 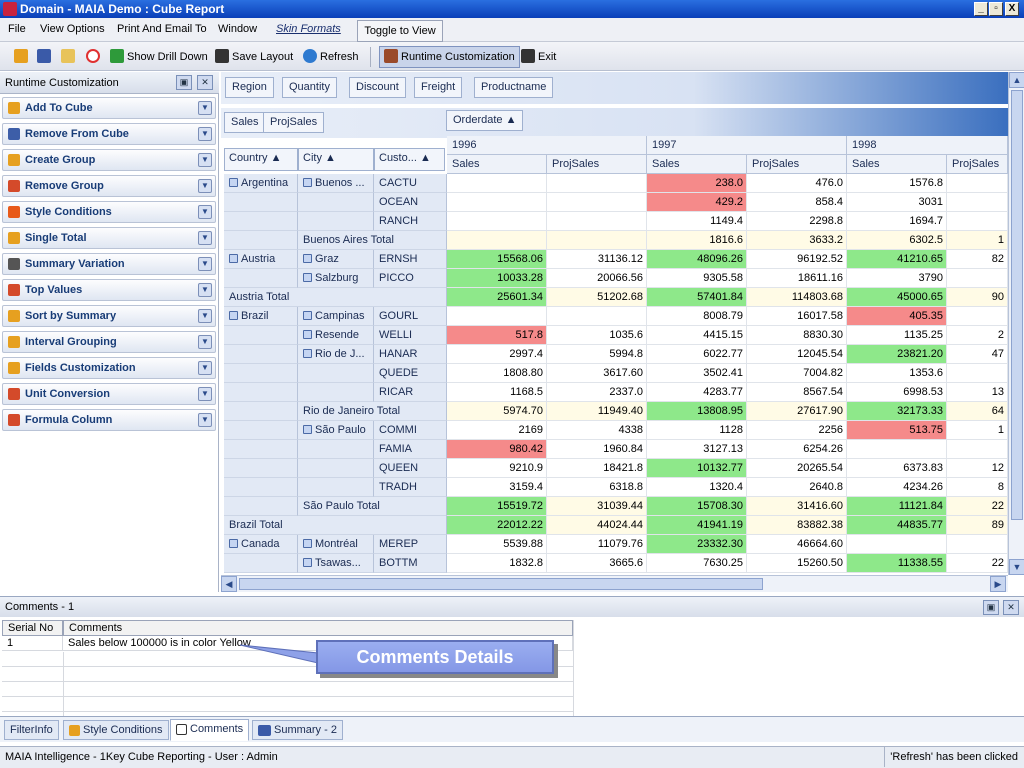 What do you see at coordinates (162, 29) in the screenshot?
I see `menu-print-email: Print And Email To` at bounding box center [162, 29].